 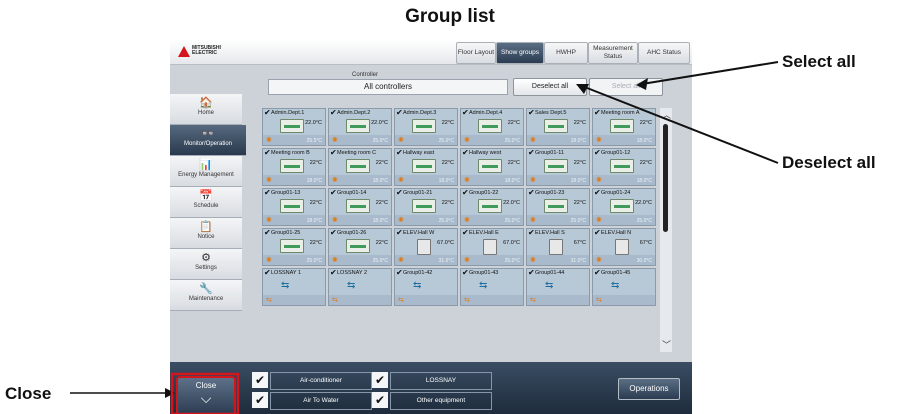 What do you see at coordinates (206, 171) in the screenshot?
I see `sidebar-item-energy-management: 📊 Energy Management` at bounding box center [206, 171].